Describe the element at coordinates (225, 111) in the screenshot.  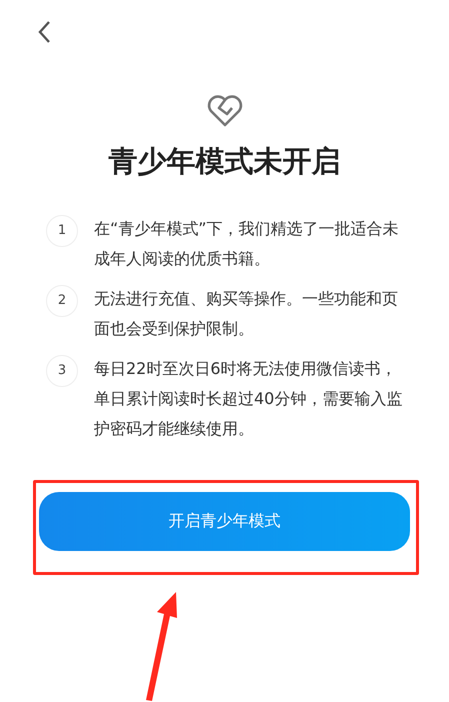
I see `heart-icon` at that location.